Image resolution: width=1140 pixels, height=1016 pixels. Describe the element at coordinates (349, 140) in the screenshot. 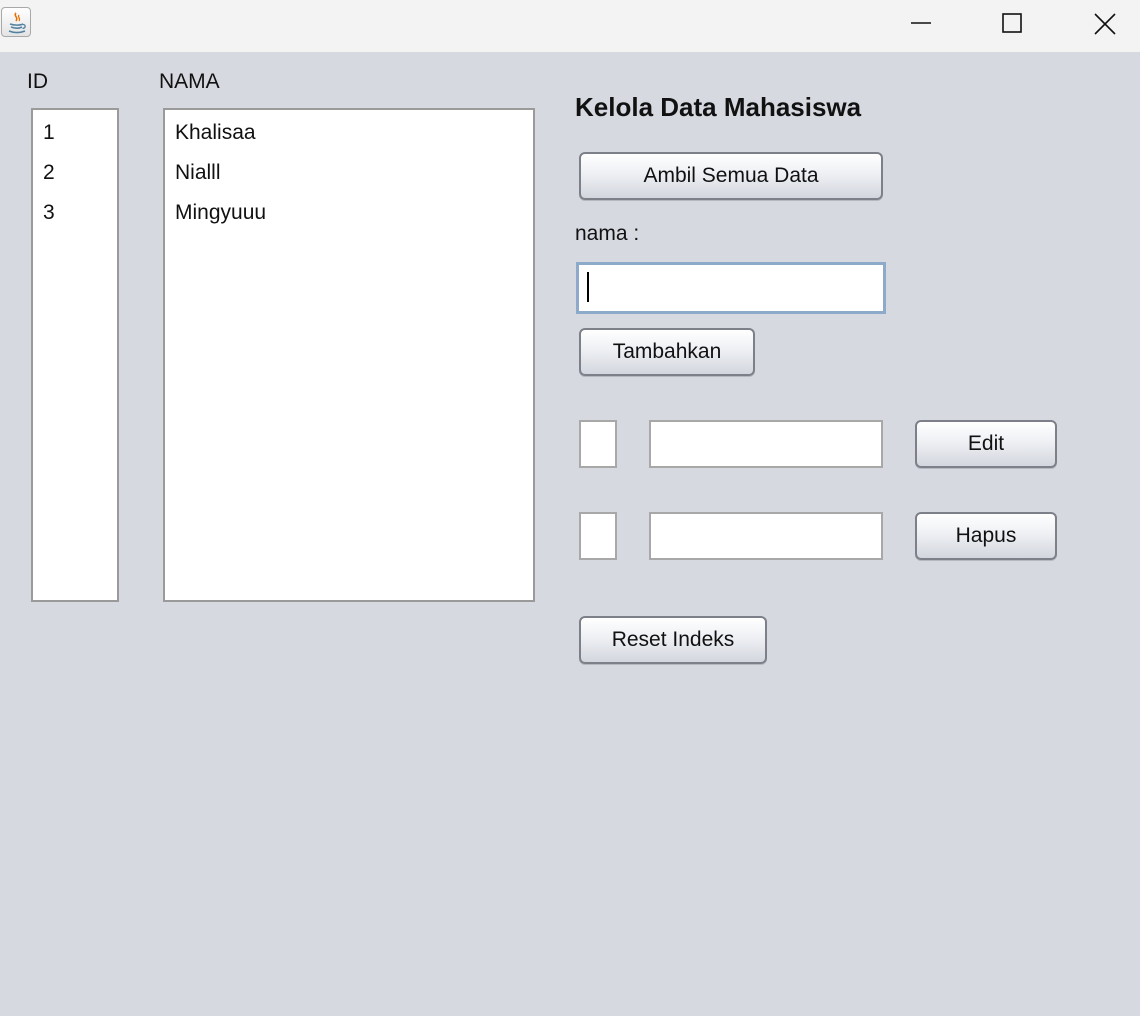

I see `list-item: Khalisaa` at that location.